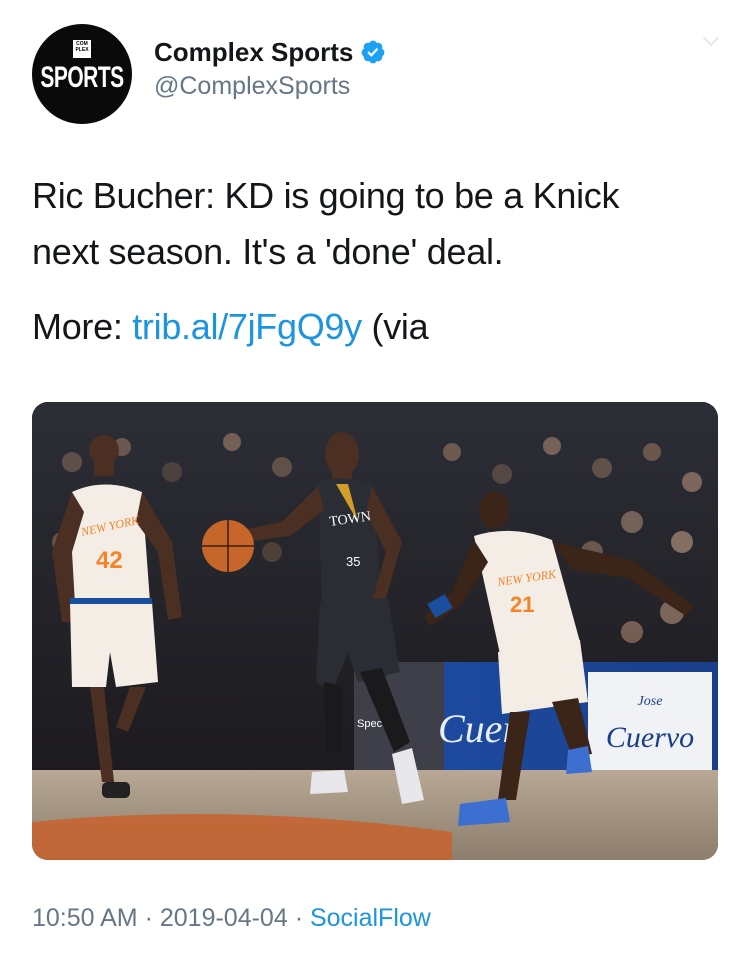  What do you see at coordinates (82, 326) in the screenshot?
I see `more-prefix: More:` at bounding box center [82, 326].